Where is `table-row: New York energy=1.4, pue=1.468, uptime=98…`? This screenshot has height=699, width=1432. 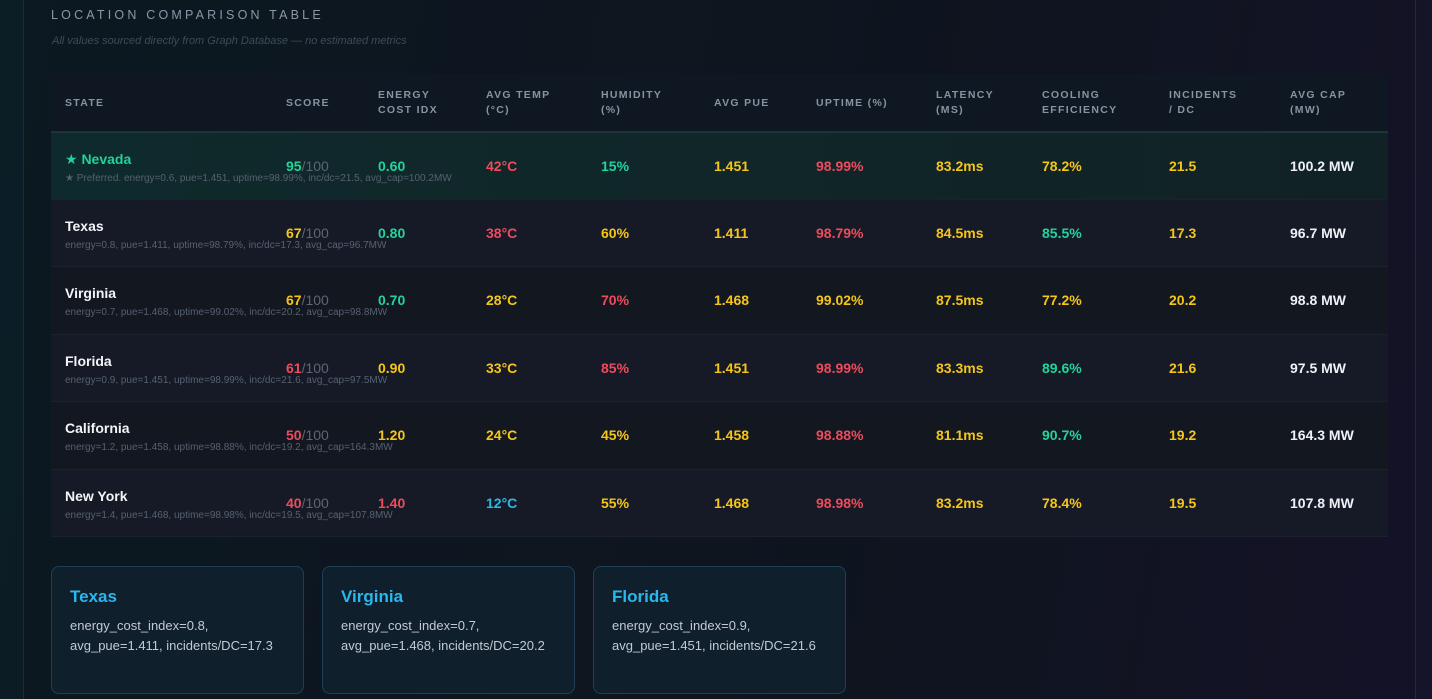
table-row: New York energy=1.4, pue=1.468, uptime=98… is located at coordinates (719, 503).